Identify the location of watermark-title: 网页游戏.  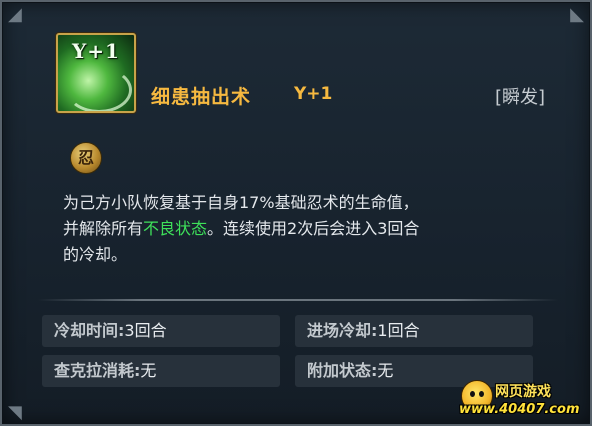
(523, 392).